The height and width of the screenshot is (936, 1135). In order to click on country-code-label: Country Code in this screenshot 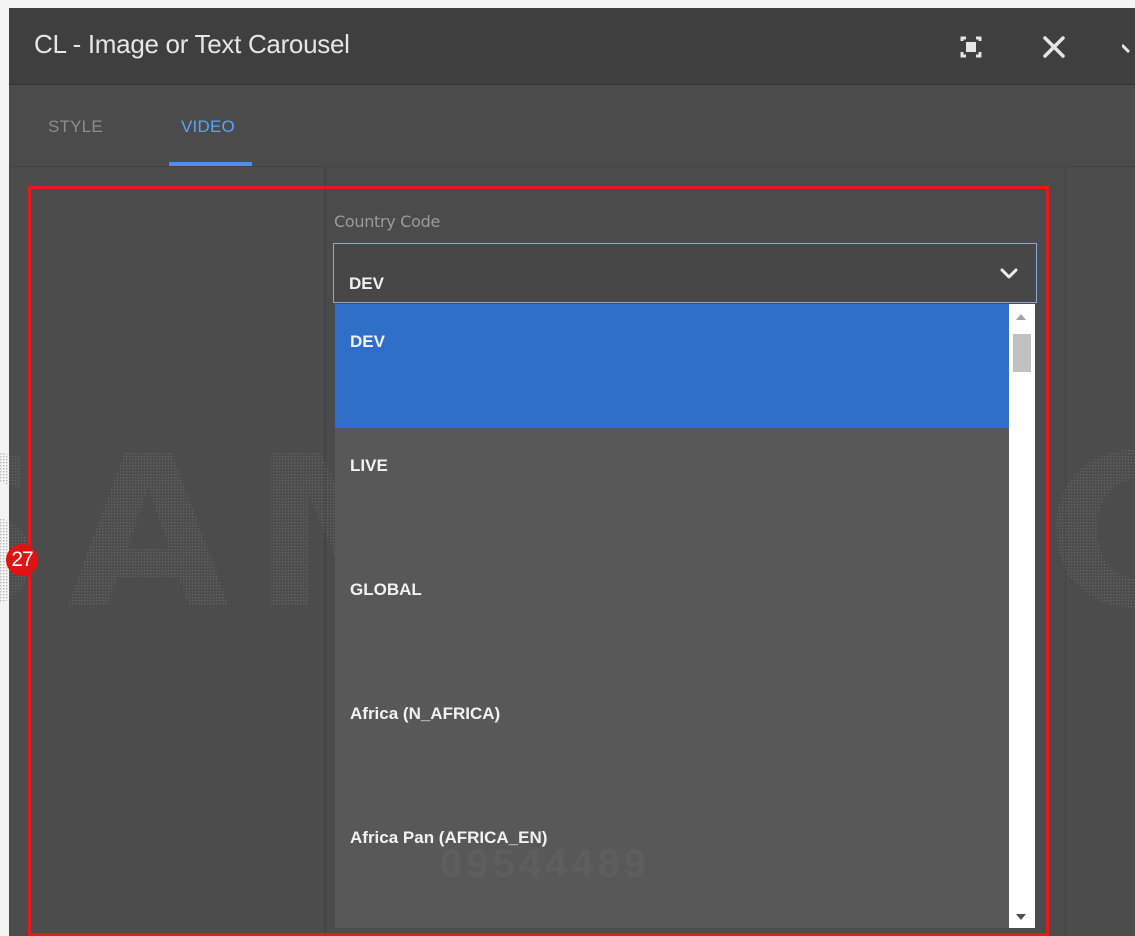, I will do `click(387, 221)`.